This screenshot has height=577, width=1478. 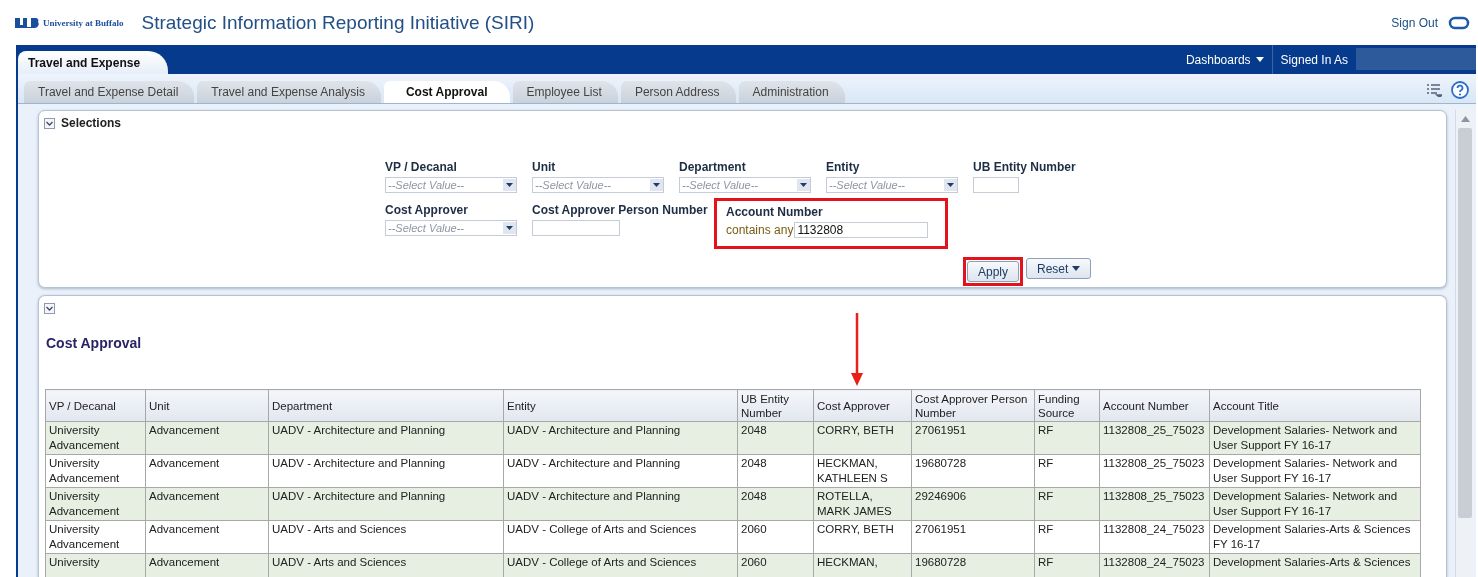 What do you see at coordinates (678, 92) in the screenshot?
I see `page-tab: Person Address` at bounding box center [678, 92].